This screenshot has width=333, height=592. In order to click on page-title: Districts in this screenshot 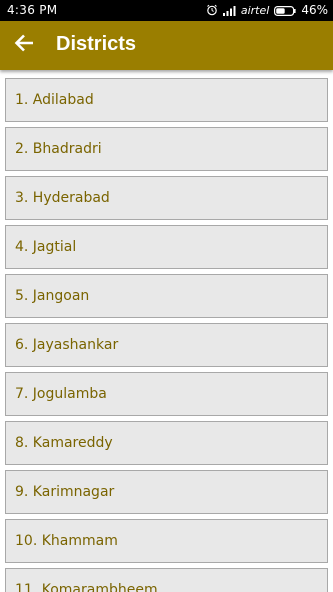, I will do `click(96, 44)`.